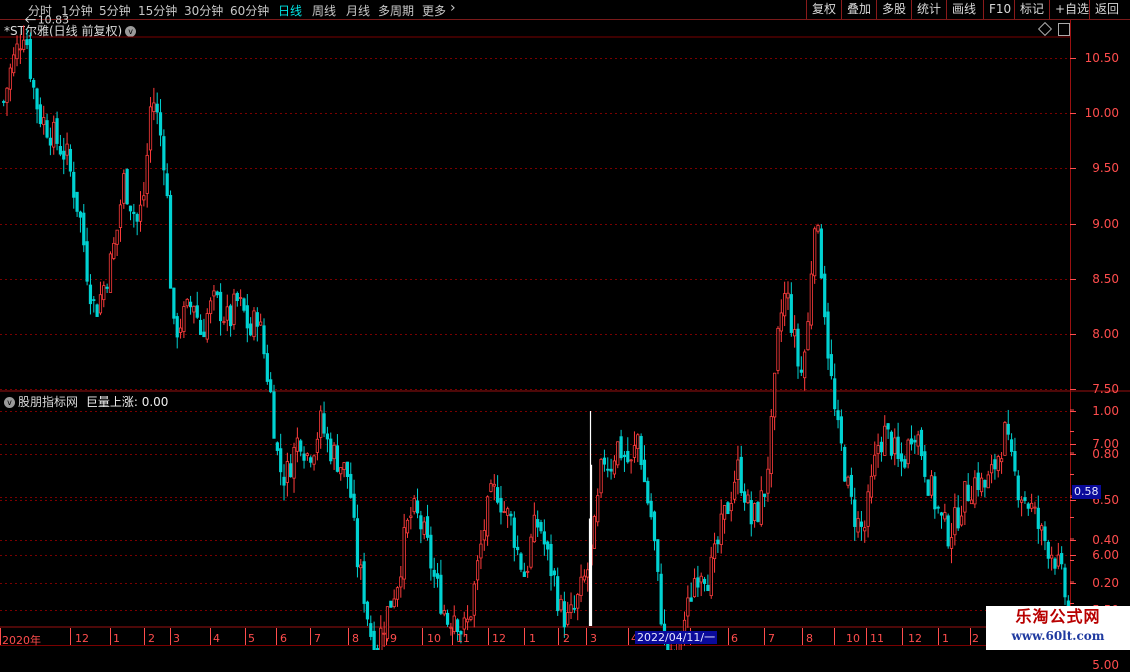 Image resolution: width=1130 pixels, height=672 pixels. Describe the element at coordinates (1105, 554) in the screenshot. I see `price-tick-label: 6.00` at that location.